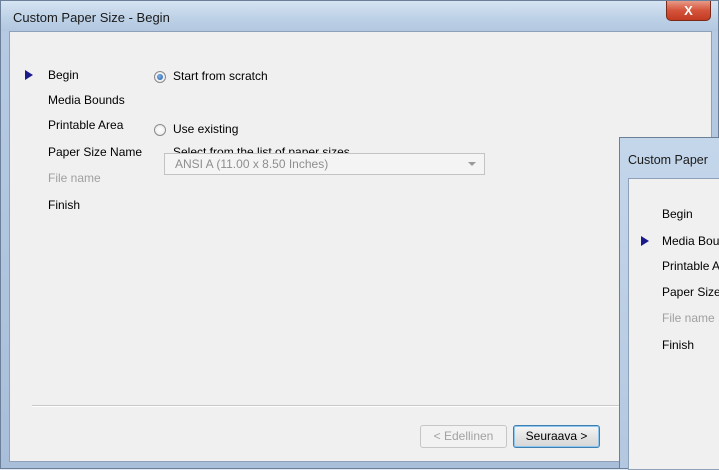  I want to click on back-button-label: < Edellinen, so click(463, 436).